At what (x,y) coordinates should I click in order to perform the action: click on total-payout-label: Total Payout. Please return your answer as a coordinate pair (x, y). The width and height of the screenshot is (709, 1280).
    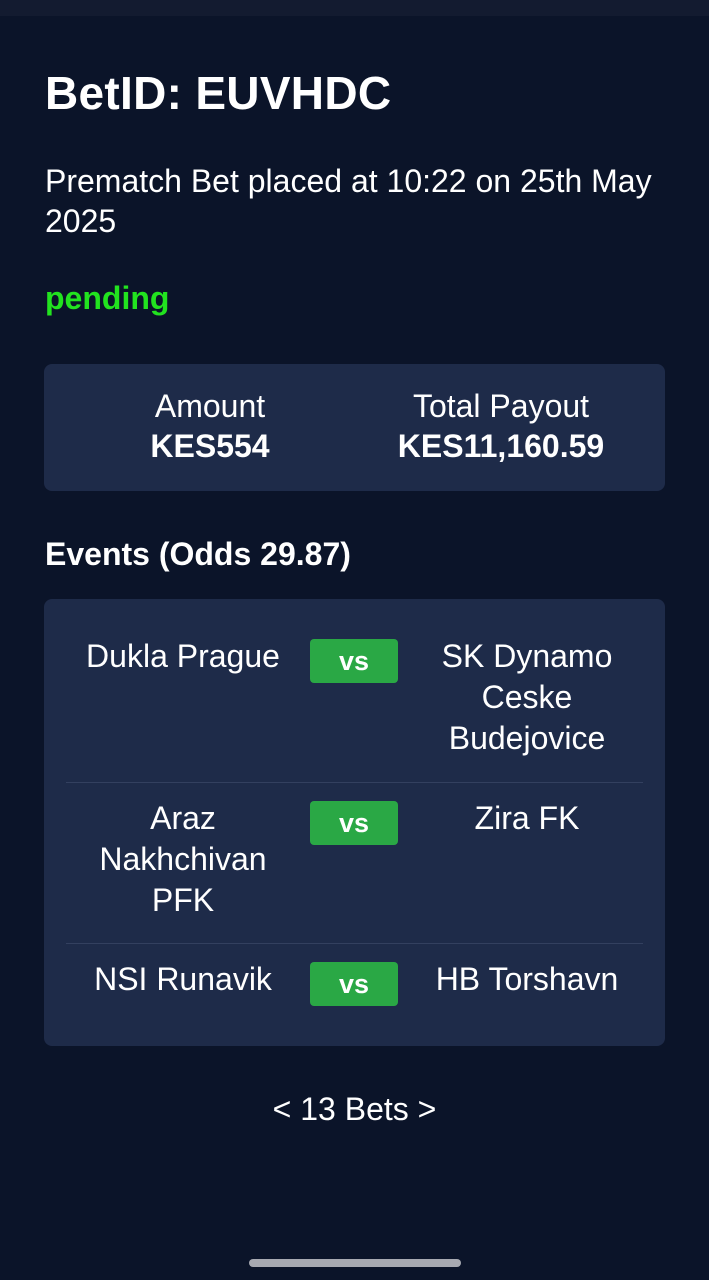
    Looking at the image, I should click on (501, 406).